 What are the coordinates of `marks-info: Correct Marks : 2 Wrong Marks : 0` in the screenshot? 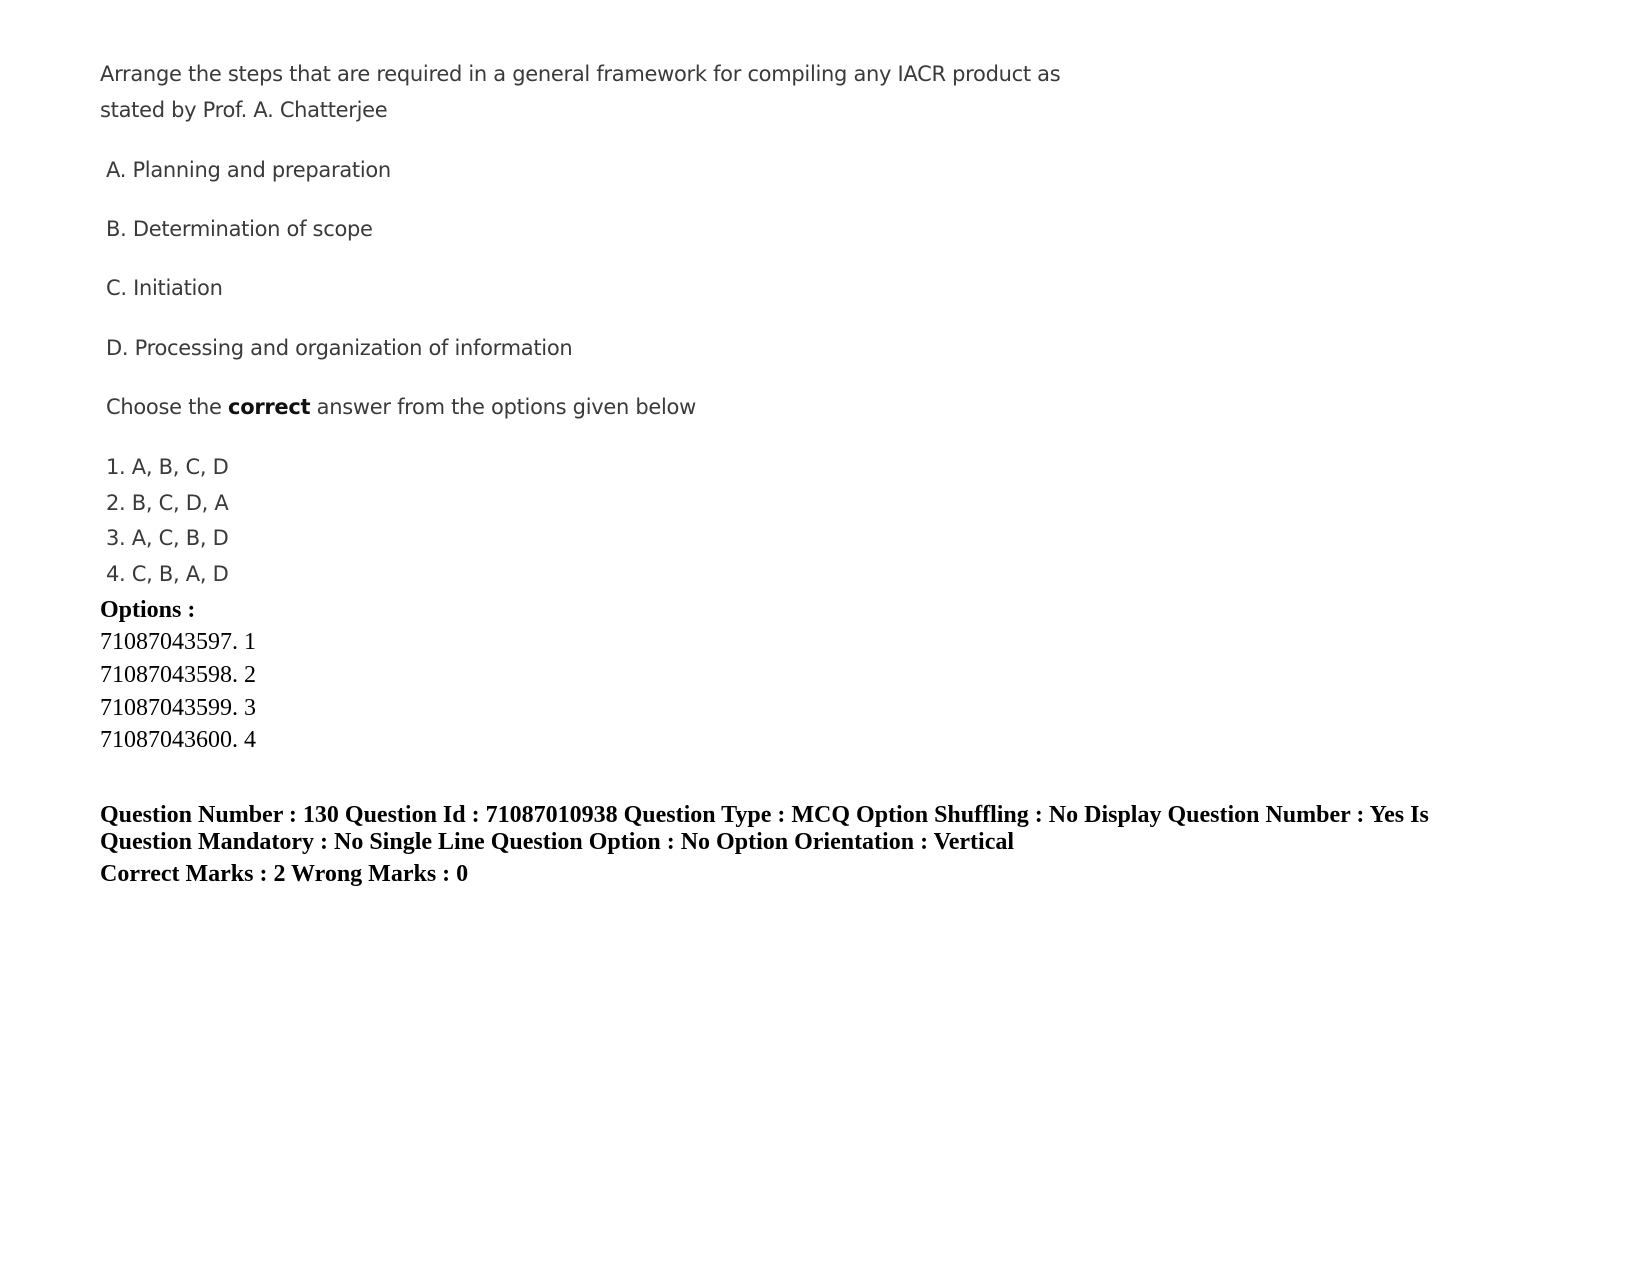 It's located at (284, 874).